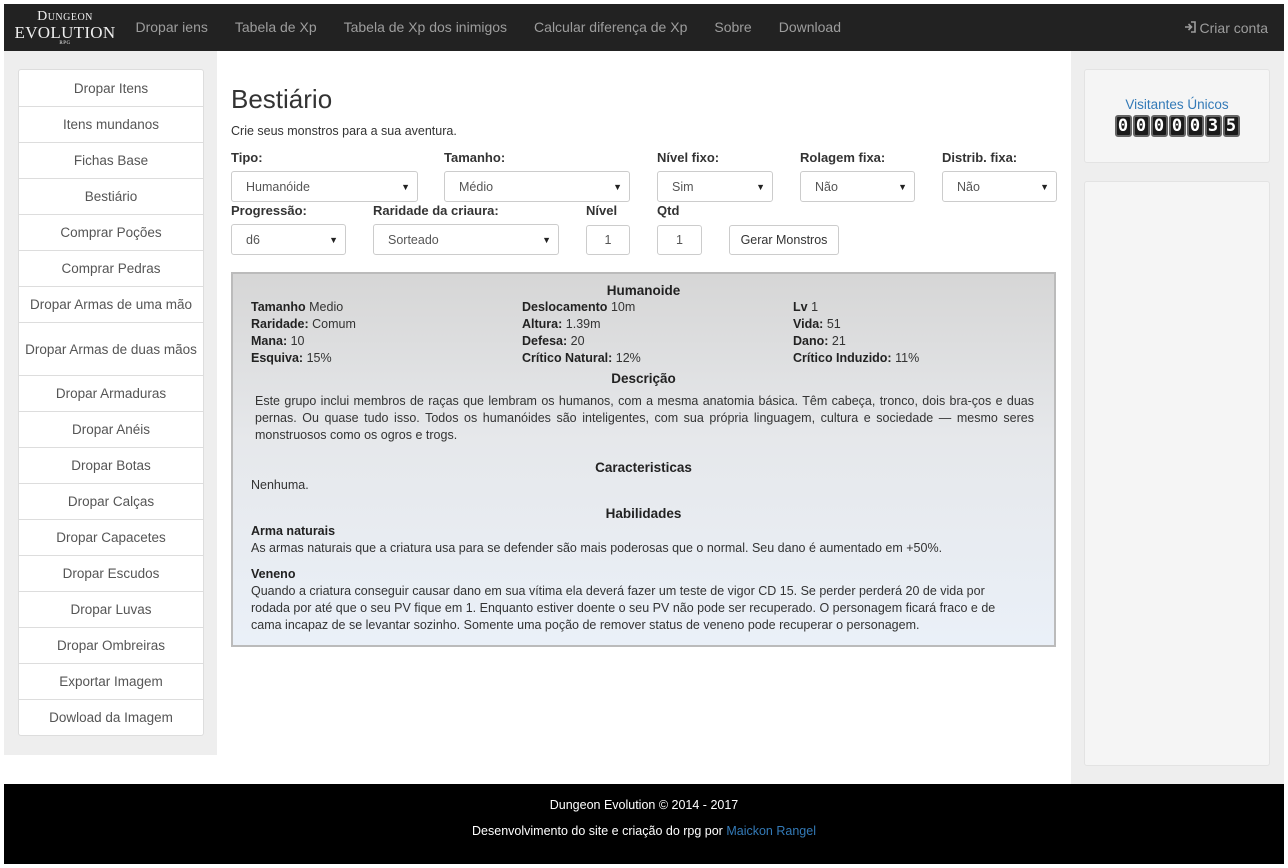 The width and height of the screenshot is (1288, 868). I want to click on sidebar-item-ombreiras: Dropar Ombreiras, so click(111, 645).